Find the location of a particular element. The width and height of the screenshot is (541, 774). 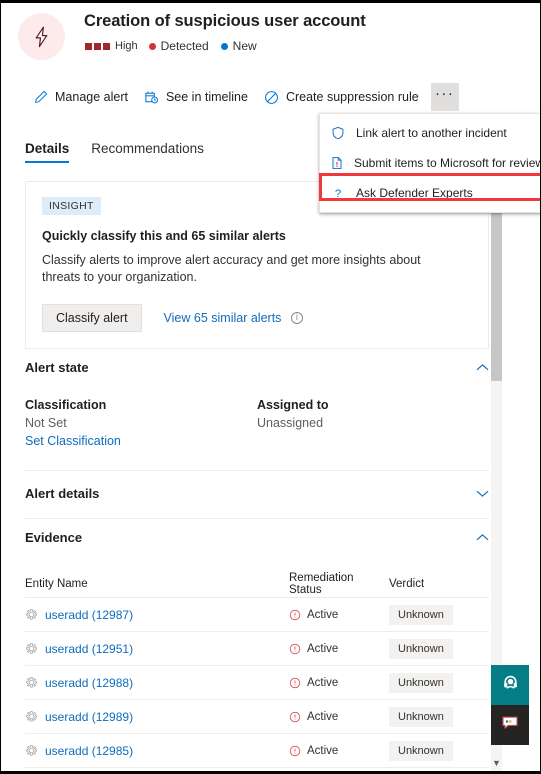

alert-meta-row: High Detected New is located at coordinates (177, 46).